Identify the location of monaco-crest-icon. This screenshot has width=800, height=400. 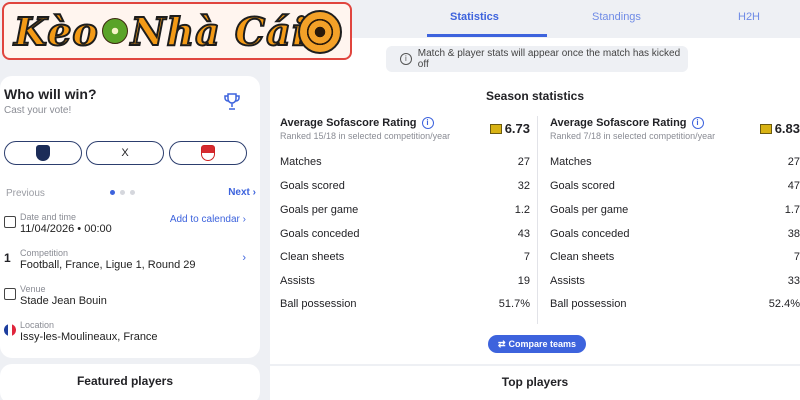
(208, 153).